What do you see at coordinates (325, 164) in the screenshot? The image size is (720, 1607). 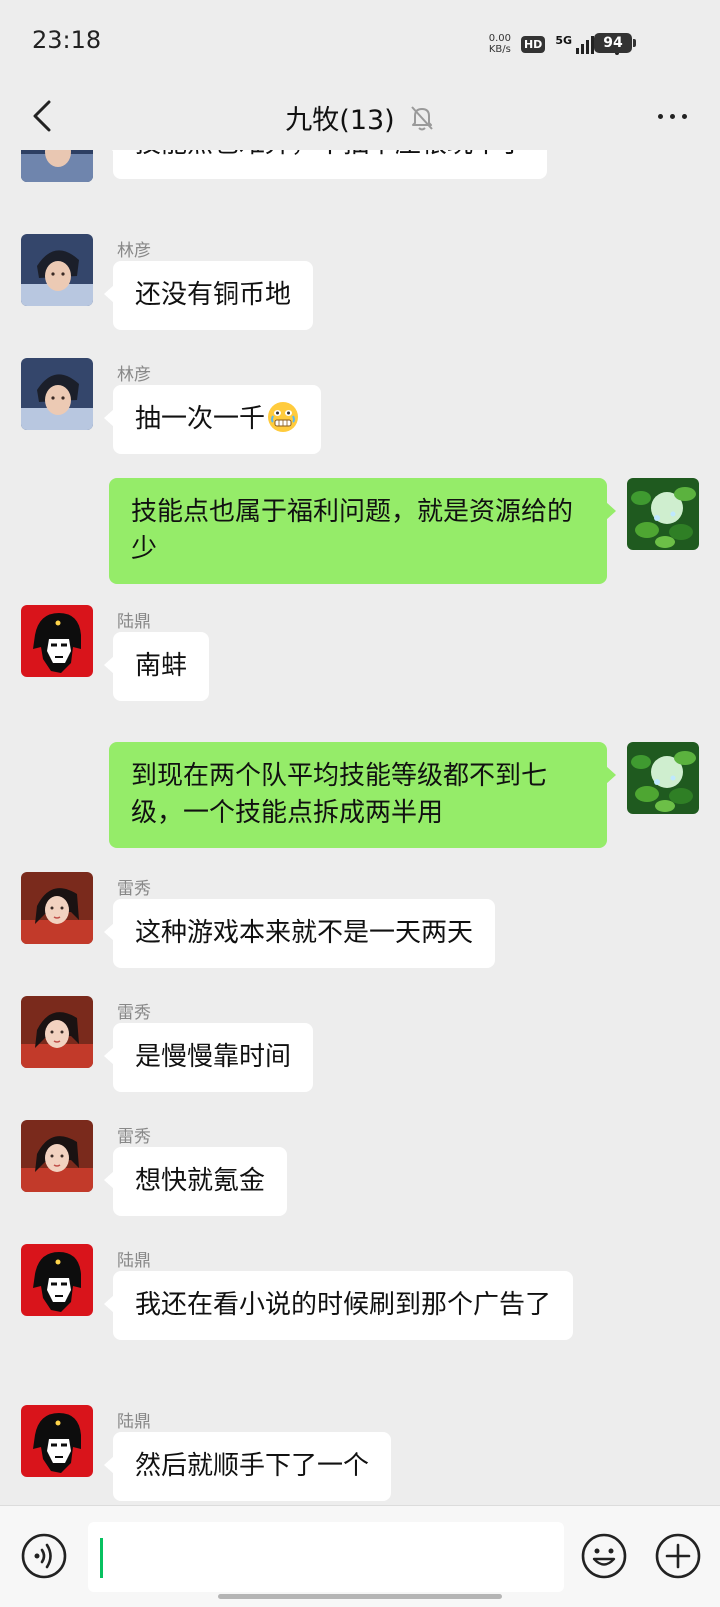 I see `message-bubble: 技能点也难弄，不抽卡压根玩不了` at bounding box center [325, 164].